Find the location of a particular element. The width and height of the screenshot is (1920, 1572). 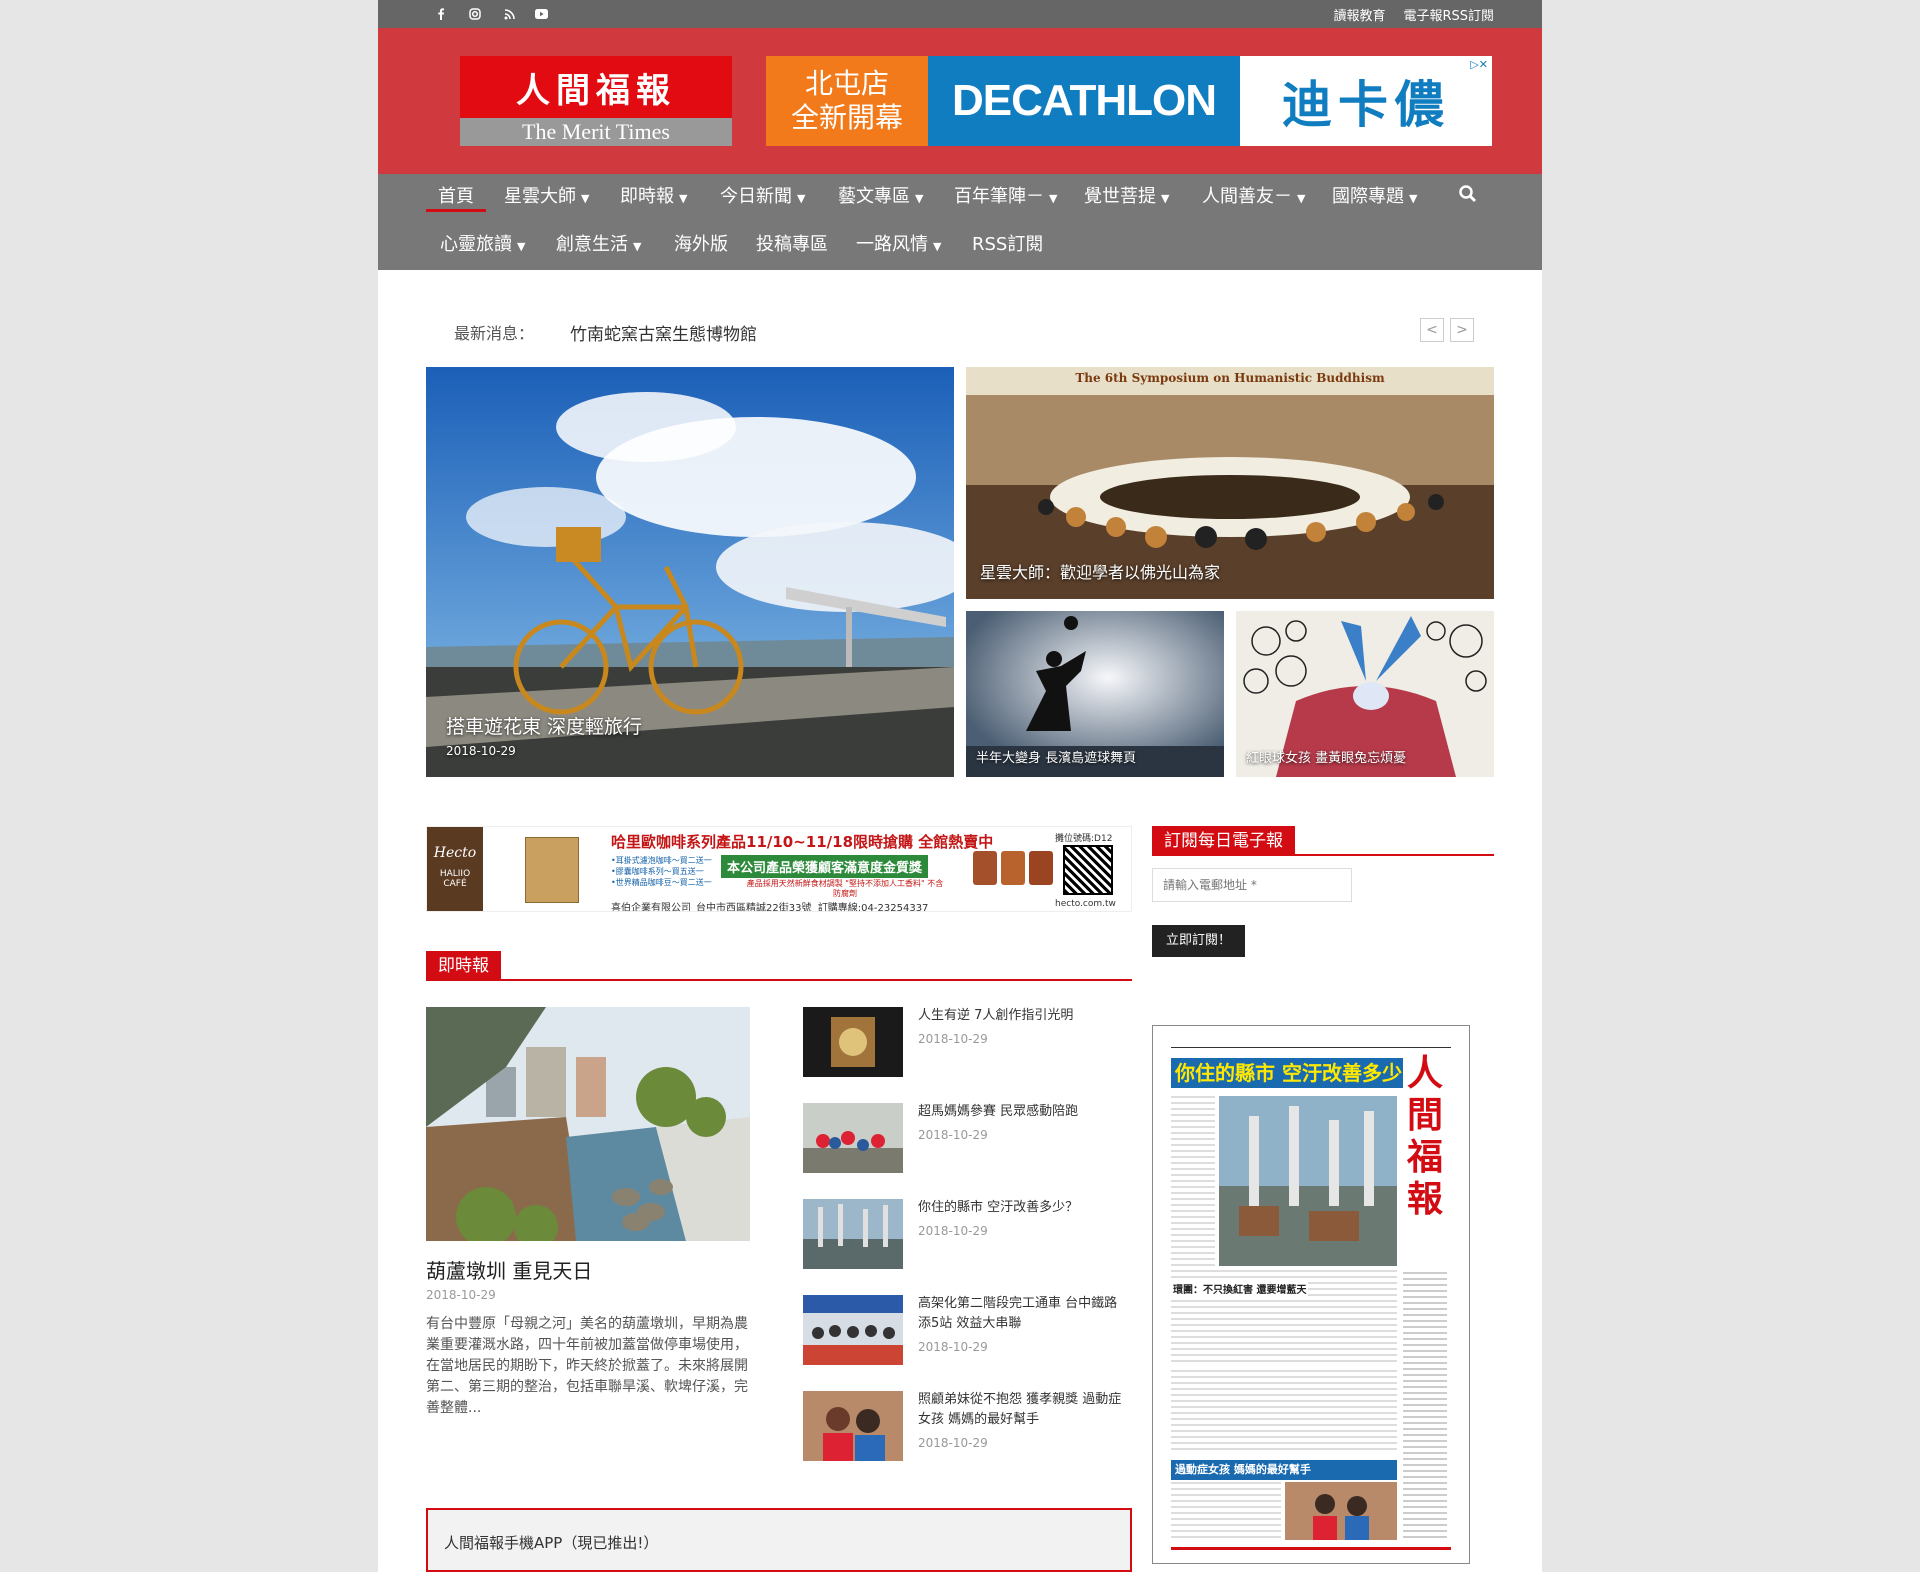

featured-bottom-left-title: 半年大變身 長濱島遮球舞頁 is located at coordinates (1056, 756).